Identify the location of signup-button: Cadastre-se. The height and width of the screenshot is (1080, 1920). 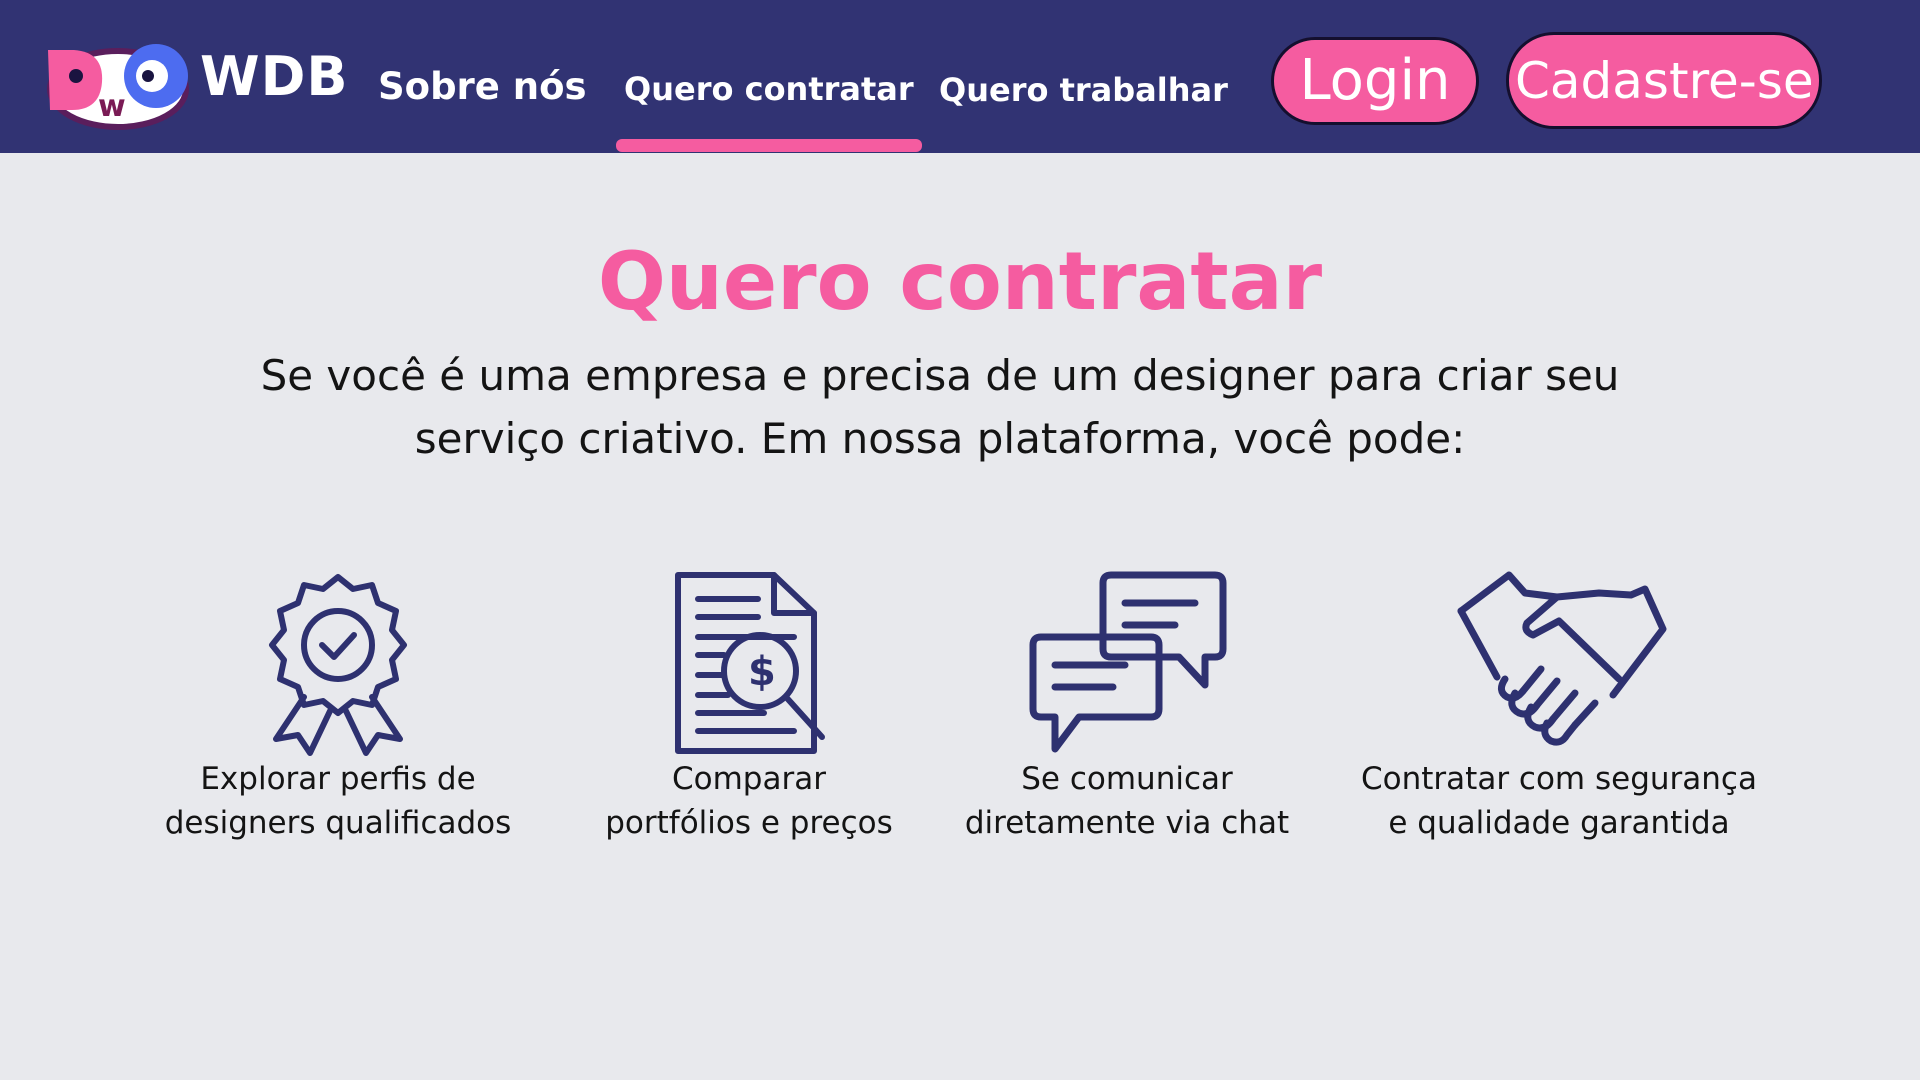
(1664, 80).